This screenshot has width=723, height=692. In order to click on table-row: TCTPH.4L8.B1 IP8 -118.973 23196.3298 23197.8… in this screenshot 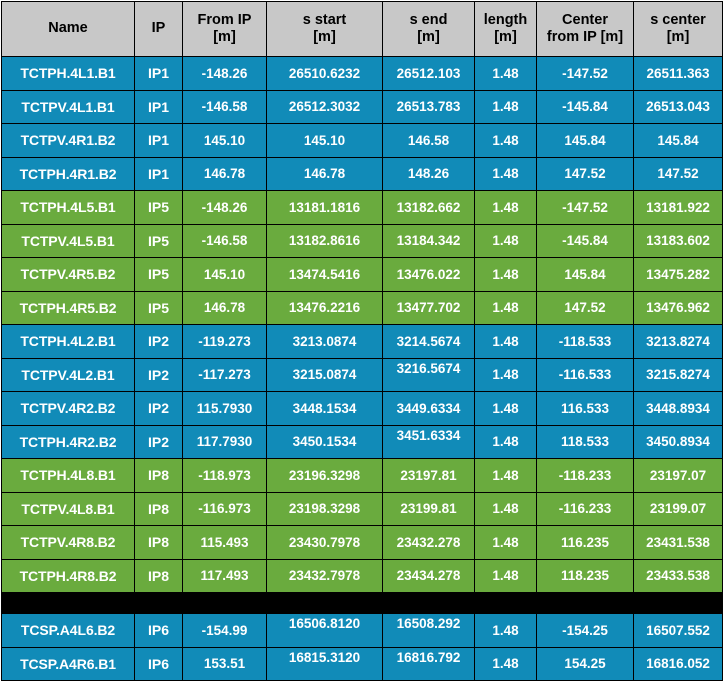, I will do `click(362, 475)`.